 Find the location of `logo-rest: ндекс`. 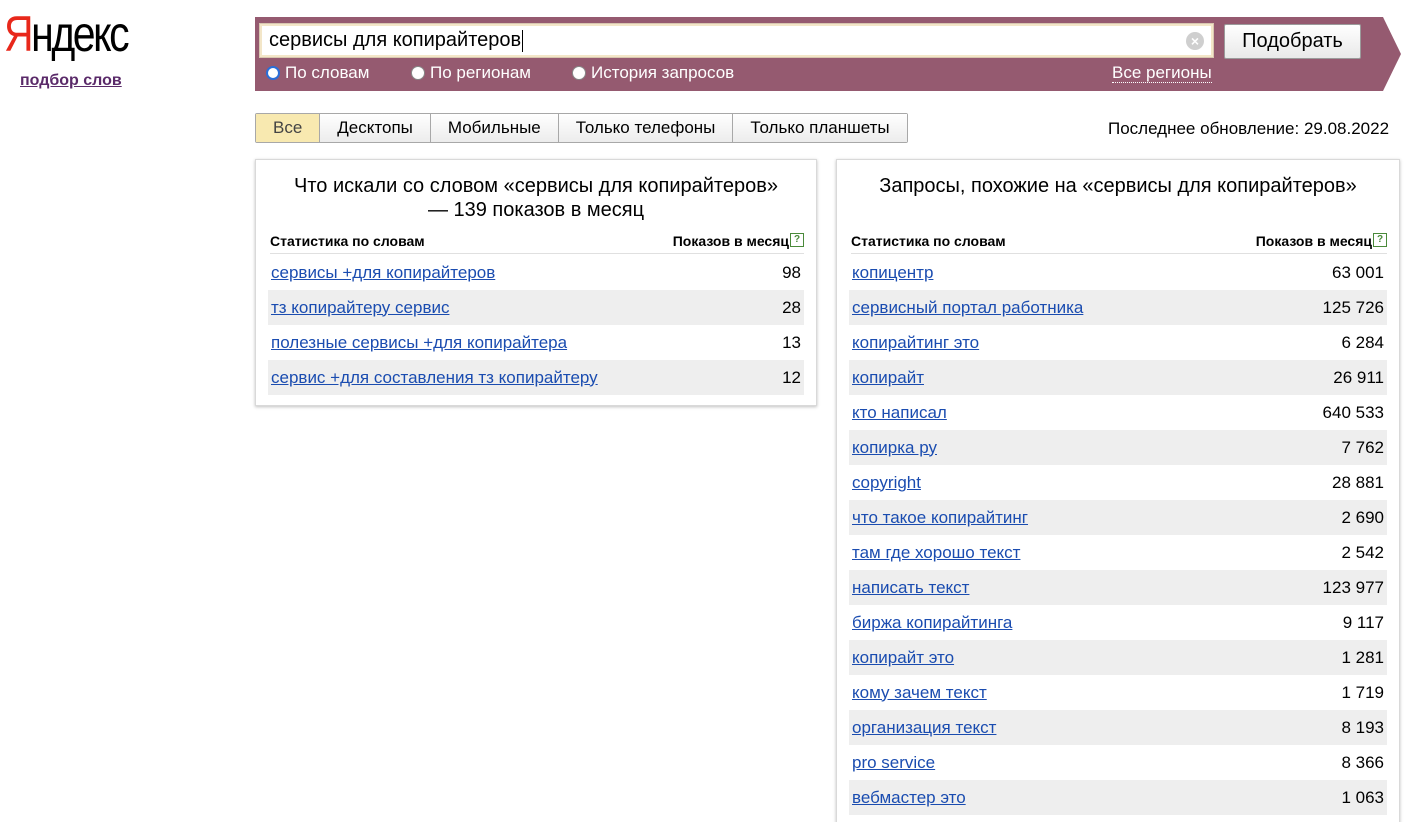

logo-rest: ндекс is located at coordinates (80, 34).